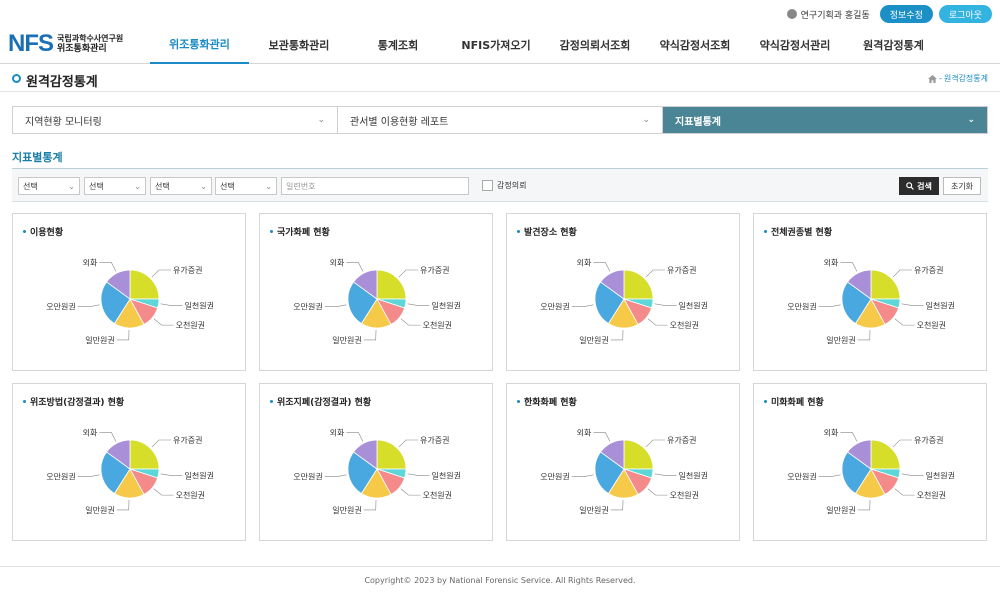  I want to click on logout-button: 로그아웃, so click(965, 14).